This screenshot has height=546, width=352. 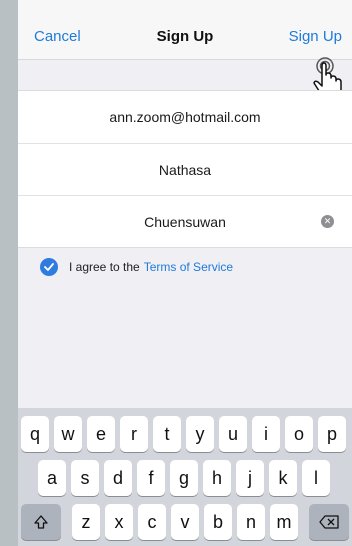 I want to click on delete-key, so click(x=329, y=522).